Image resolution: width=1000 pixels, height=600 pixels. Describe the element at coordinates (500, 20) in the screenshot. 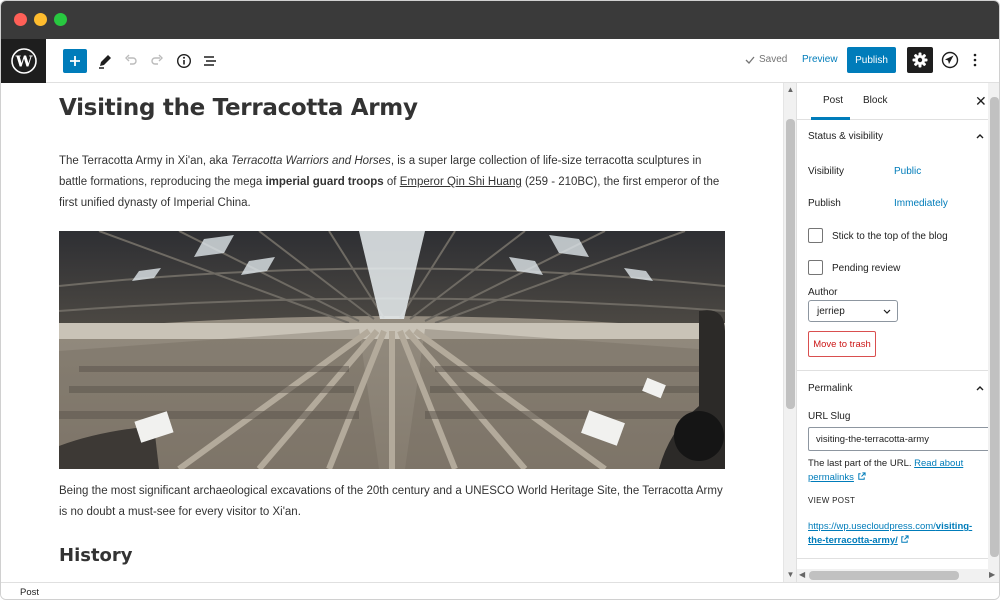

I see `window-titlebar` at that location.